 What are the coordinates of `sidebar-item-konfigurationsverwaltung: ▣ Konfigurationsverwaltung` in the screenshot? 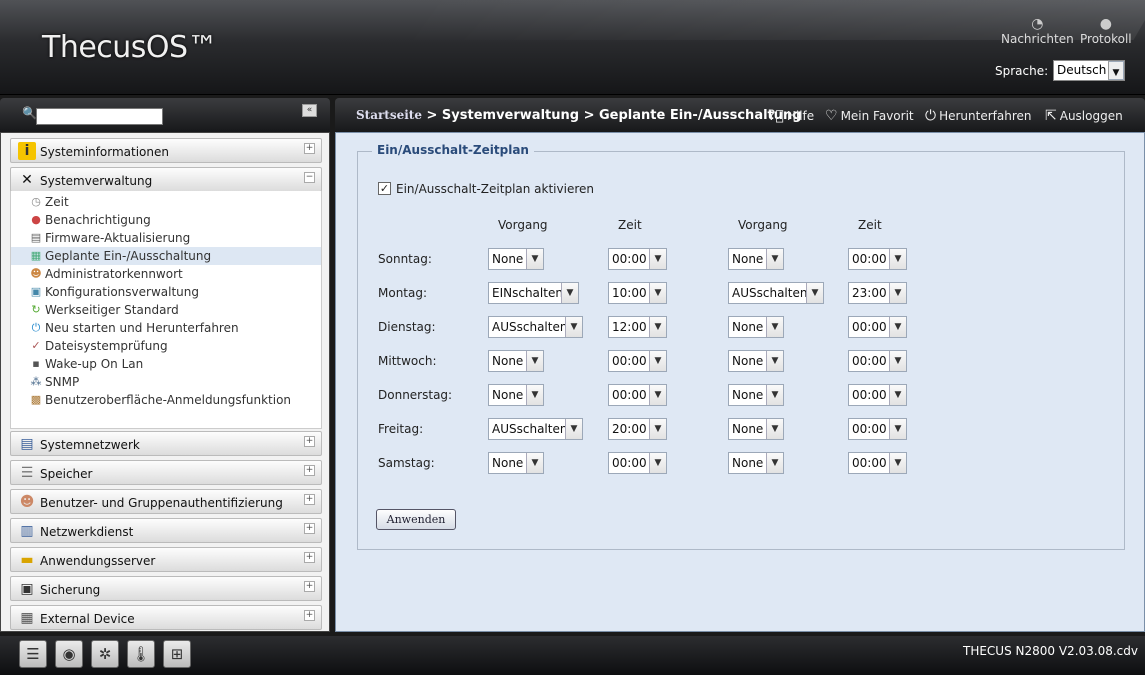 It's located at (166, 292).